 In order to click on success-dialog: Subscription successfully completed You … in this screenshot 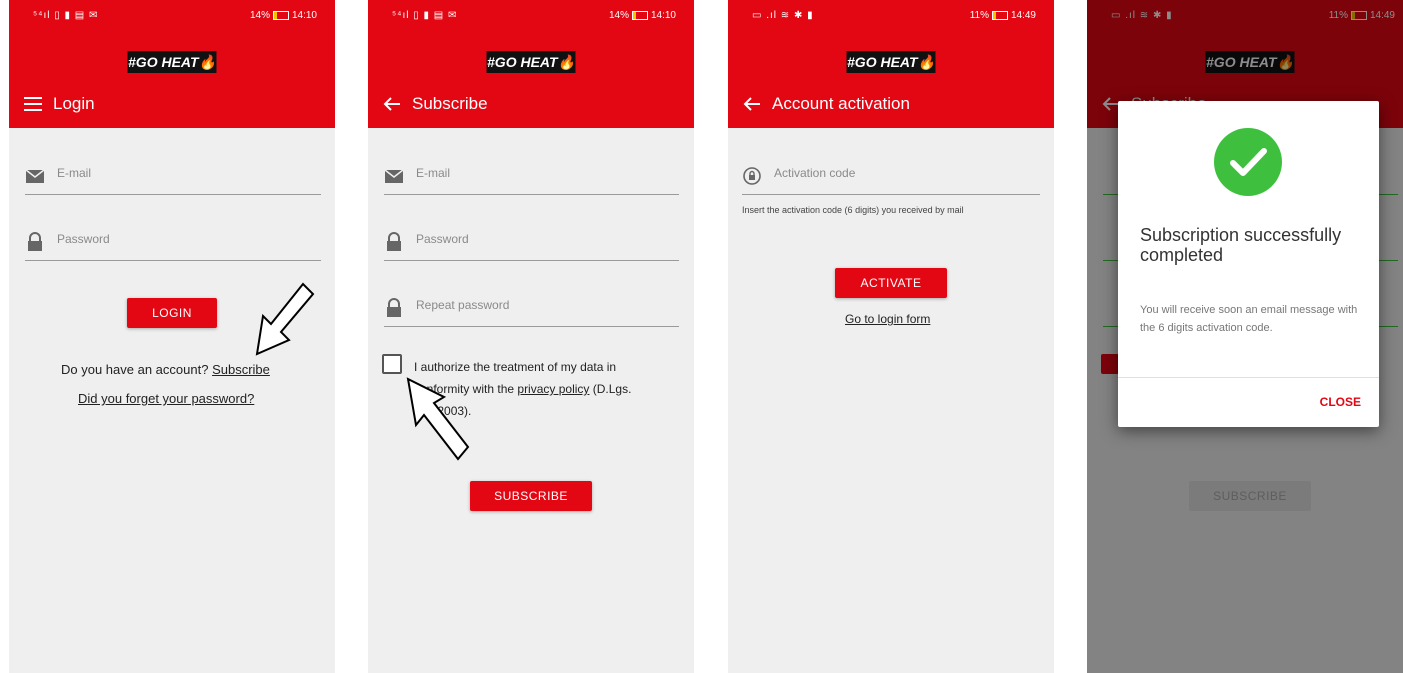, I will do `click(1248, 264)`.